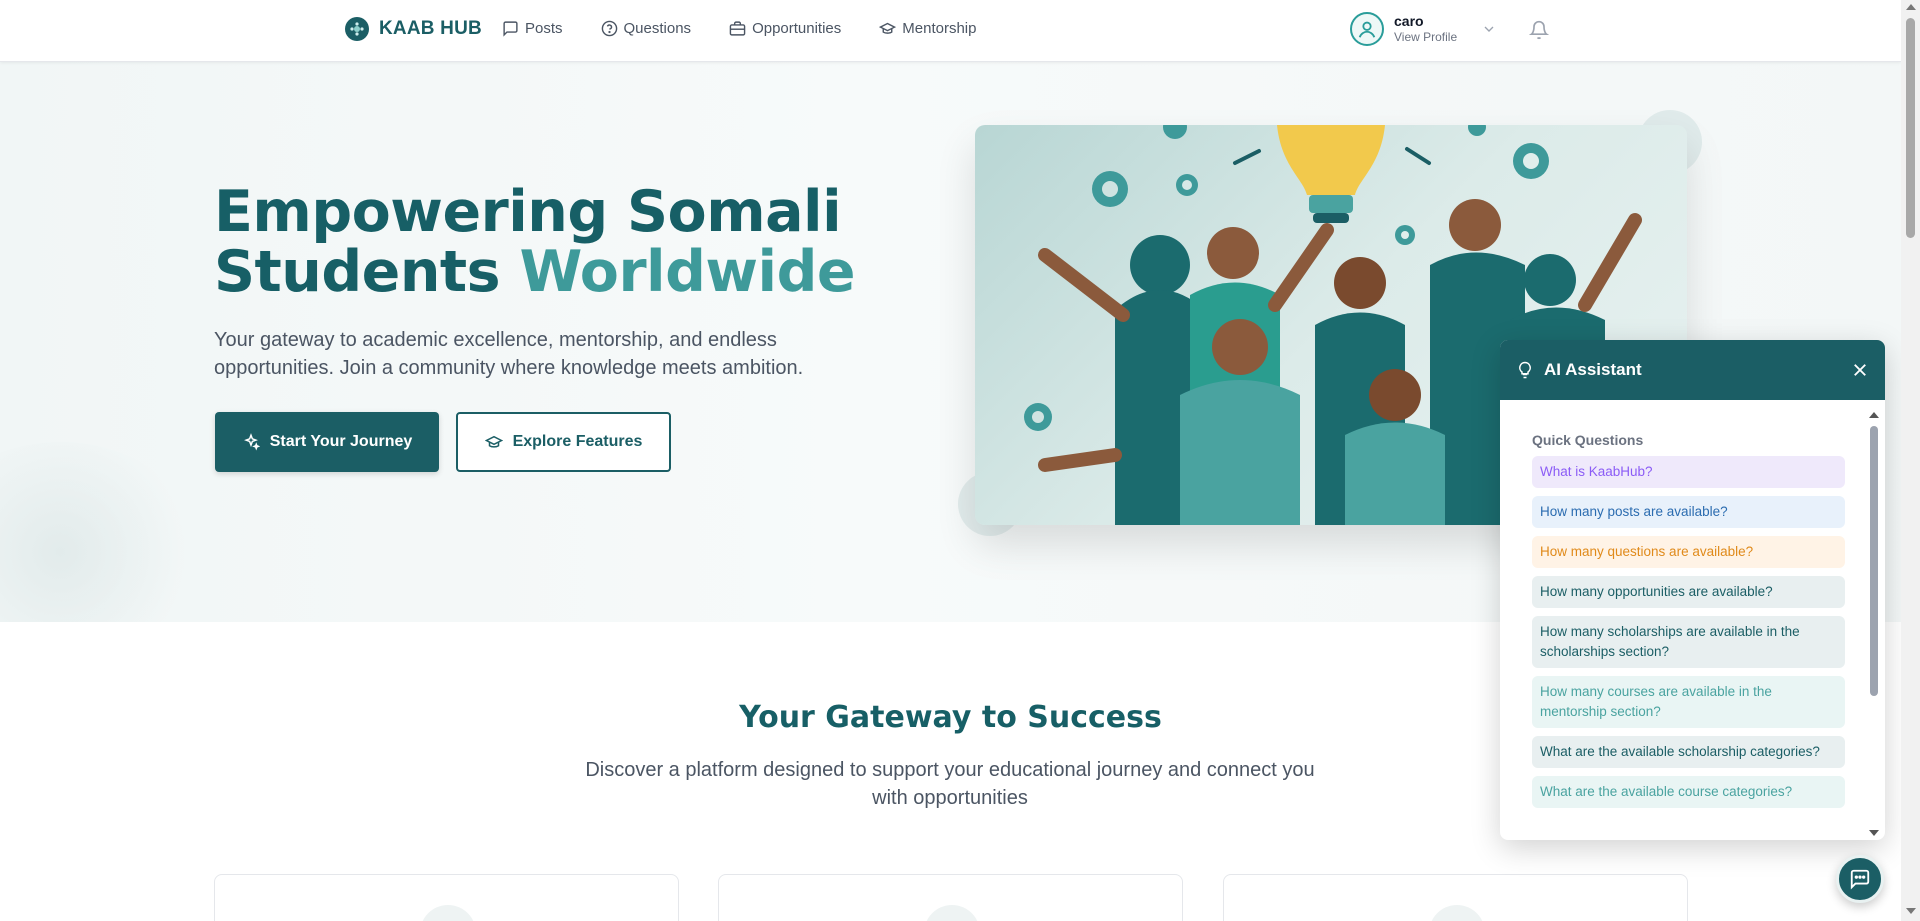 The height and width of the screenshot is (921, 1920). Describe the element at coordinates (251, 442) in the screenshot. I see `sparkles-icon` at that location.